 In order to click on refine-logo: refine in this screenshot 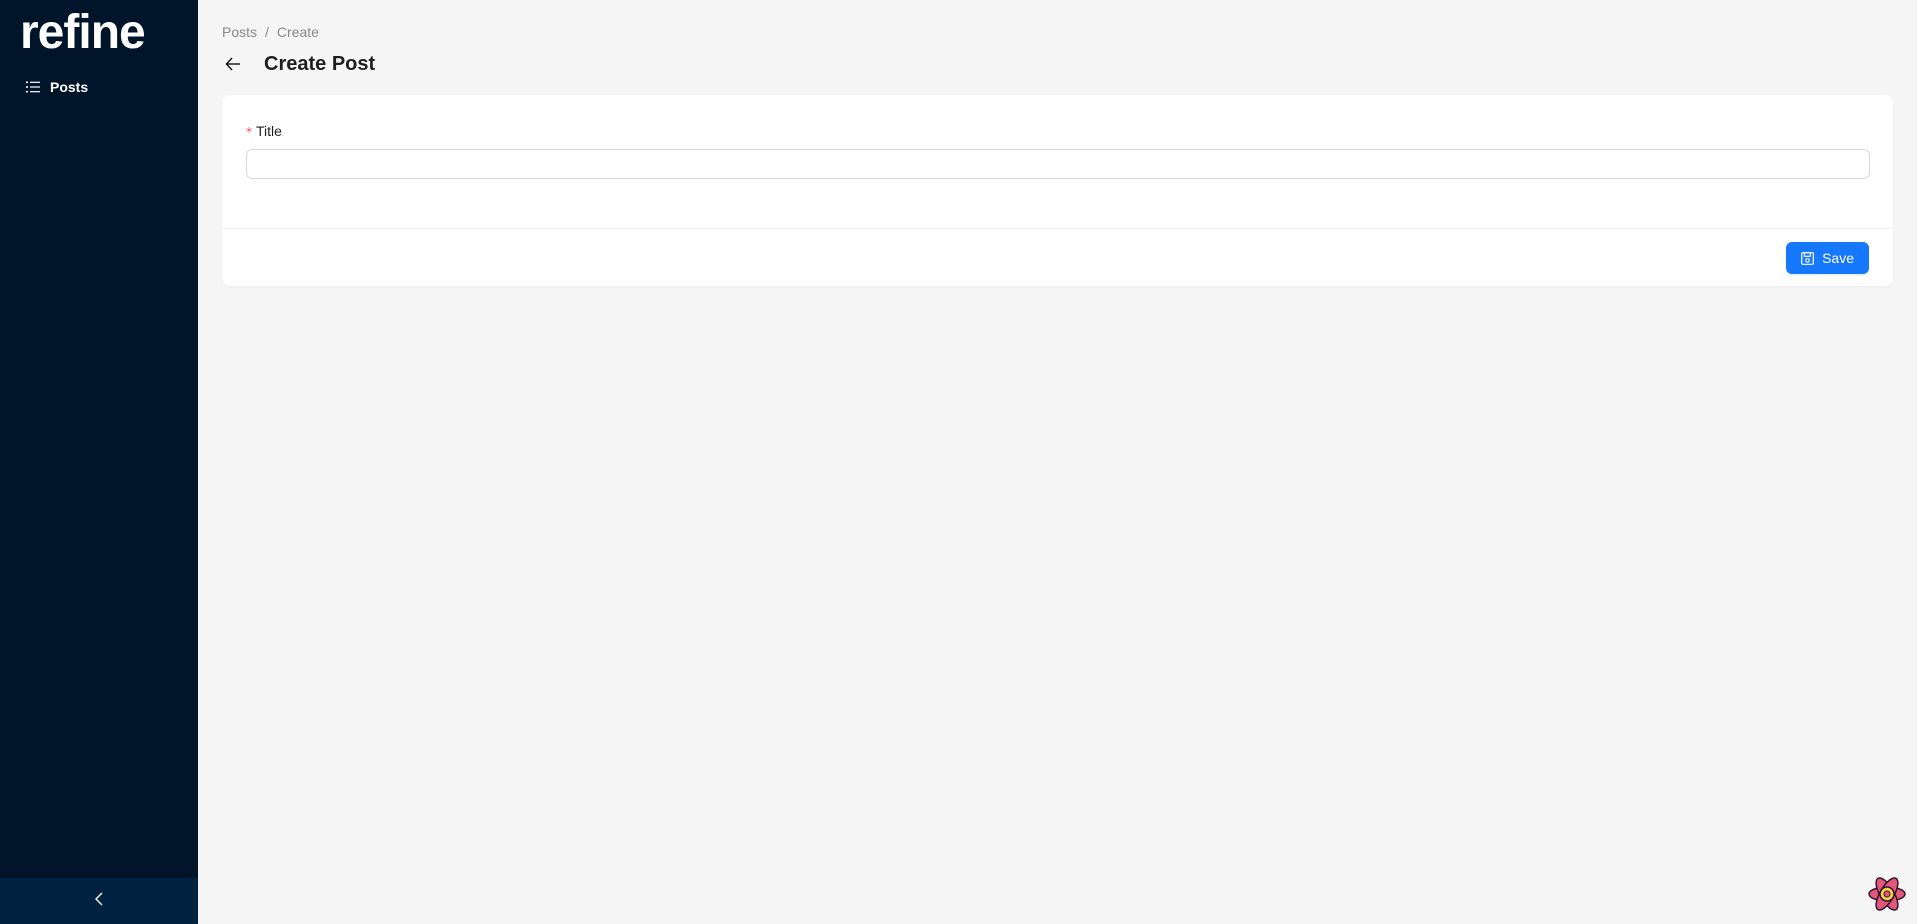, I will do `click(98, 32)`.